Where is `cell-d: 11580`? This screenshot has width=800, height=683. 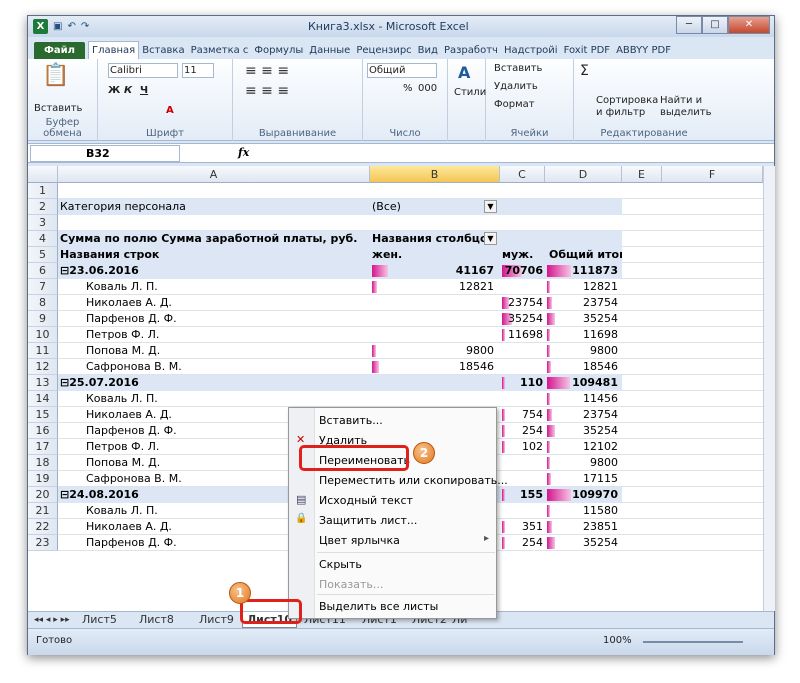
cell-d: 11580 is located at coordinates (583, 511).